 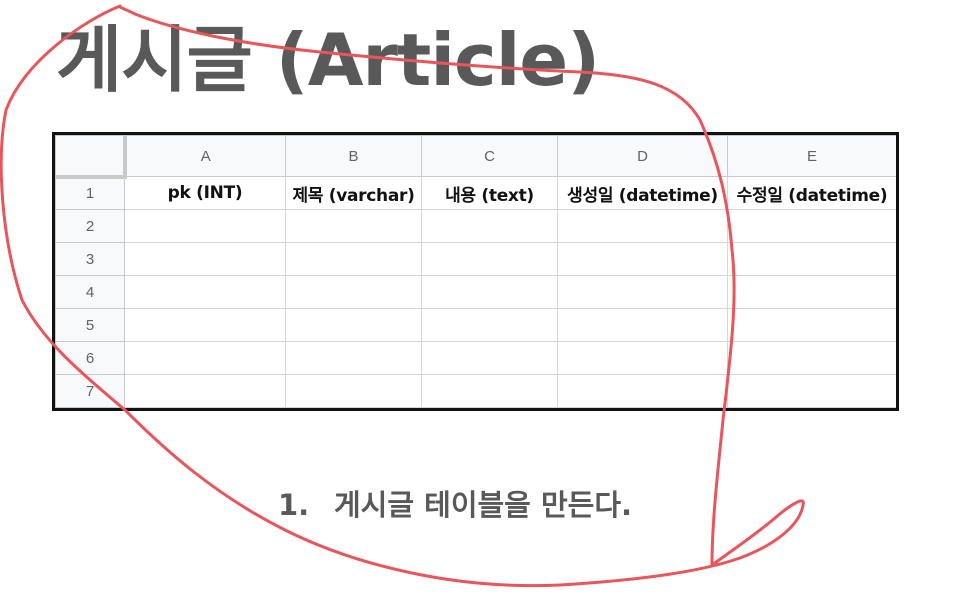 I want to click on table-row: 6, so click(x=475, y=358).